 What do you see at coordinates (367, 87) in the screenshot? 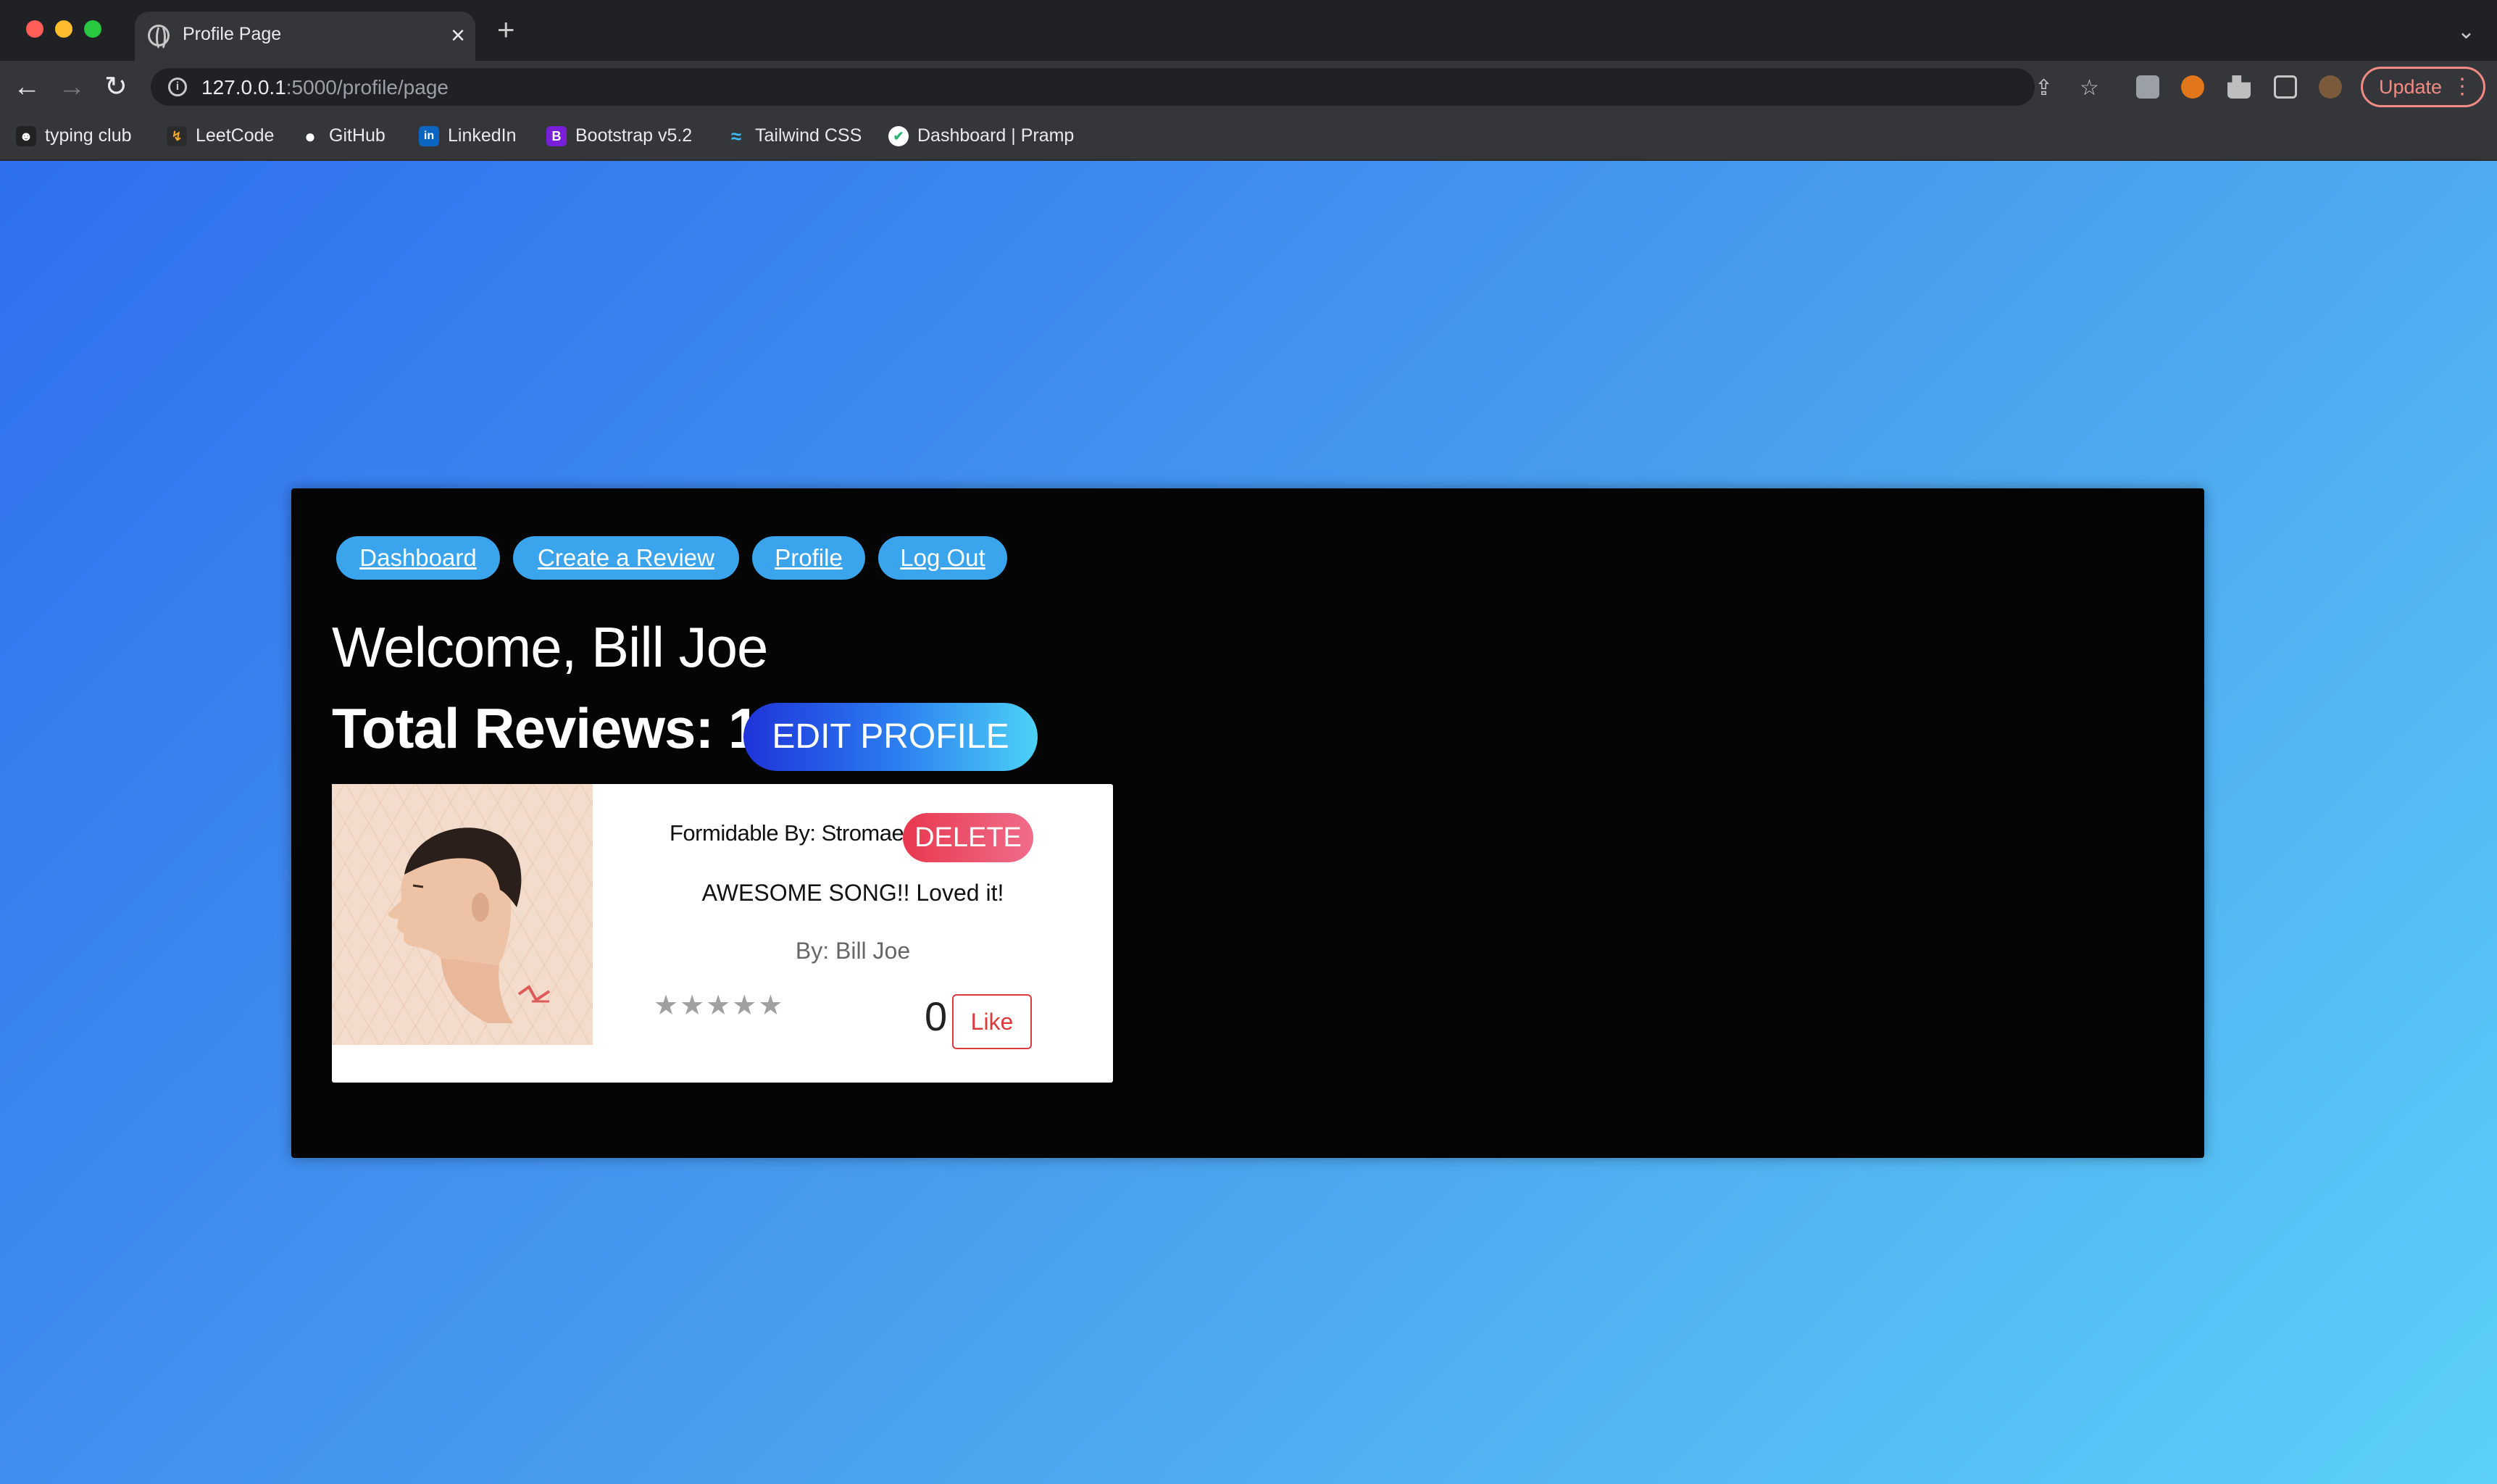
I see `url-path: :5000/profile/page` at bounding box center [367, 87].